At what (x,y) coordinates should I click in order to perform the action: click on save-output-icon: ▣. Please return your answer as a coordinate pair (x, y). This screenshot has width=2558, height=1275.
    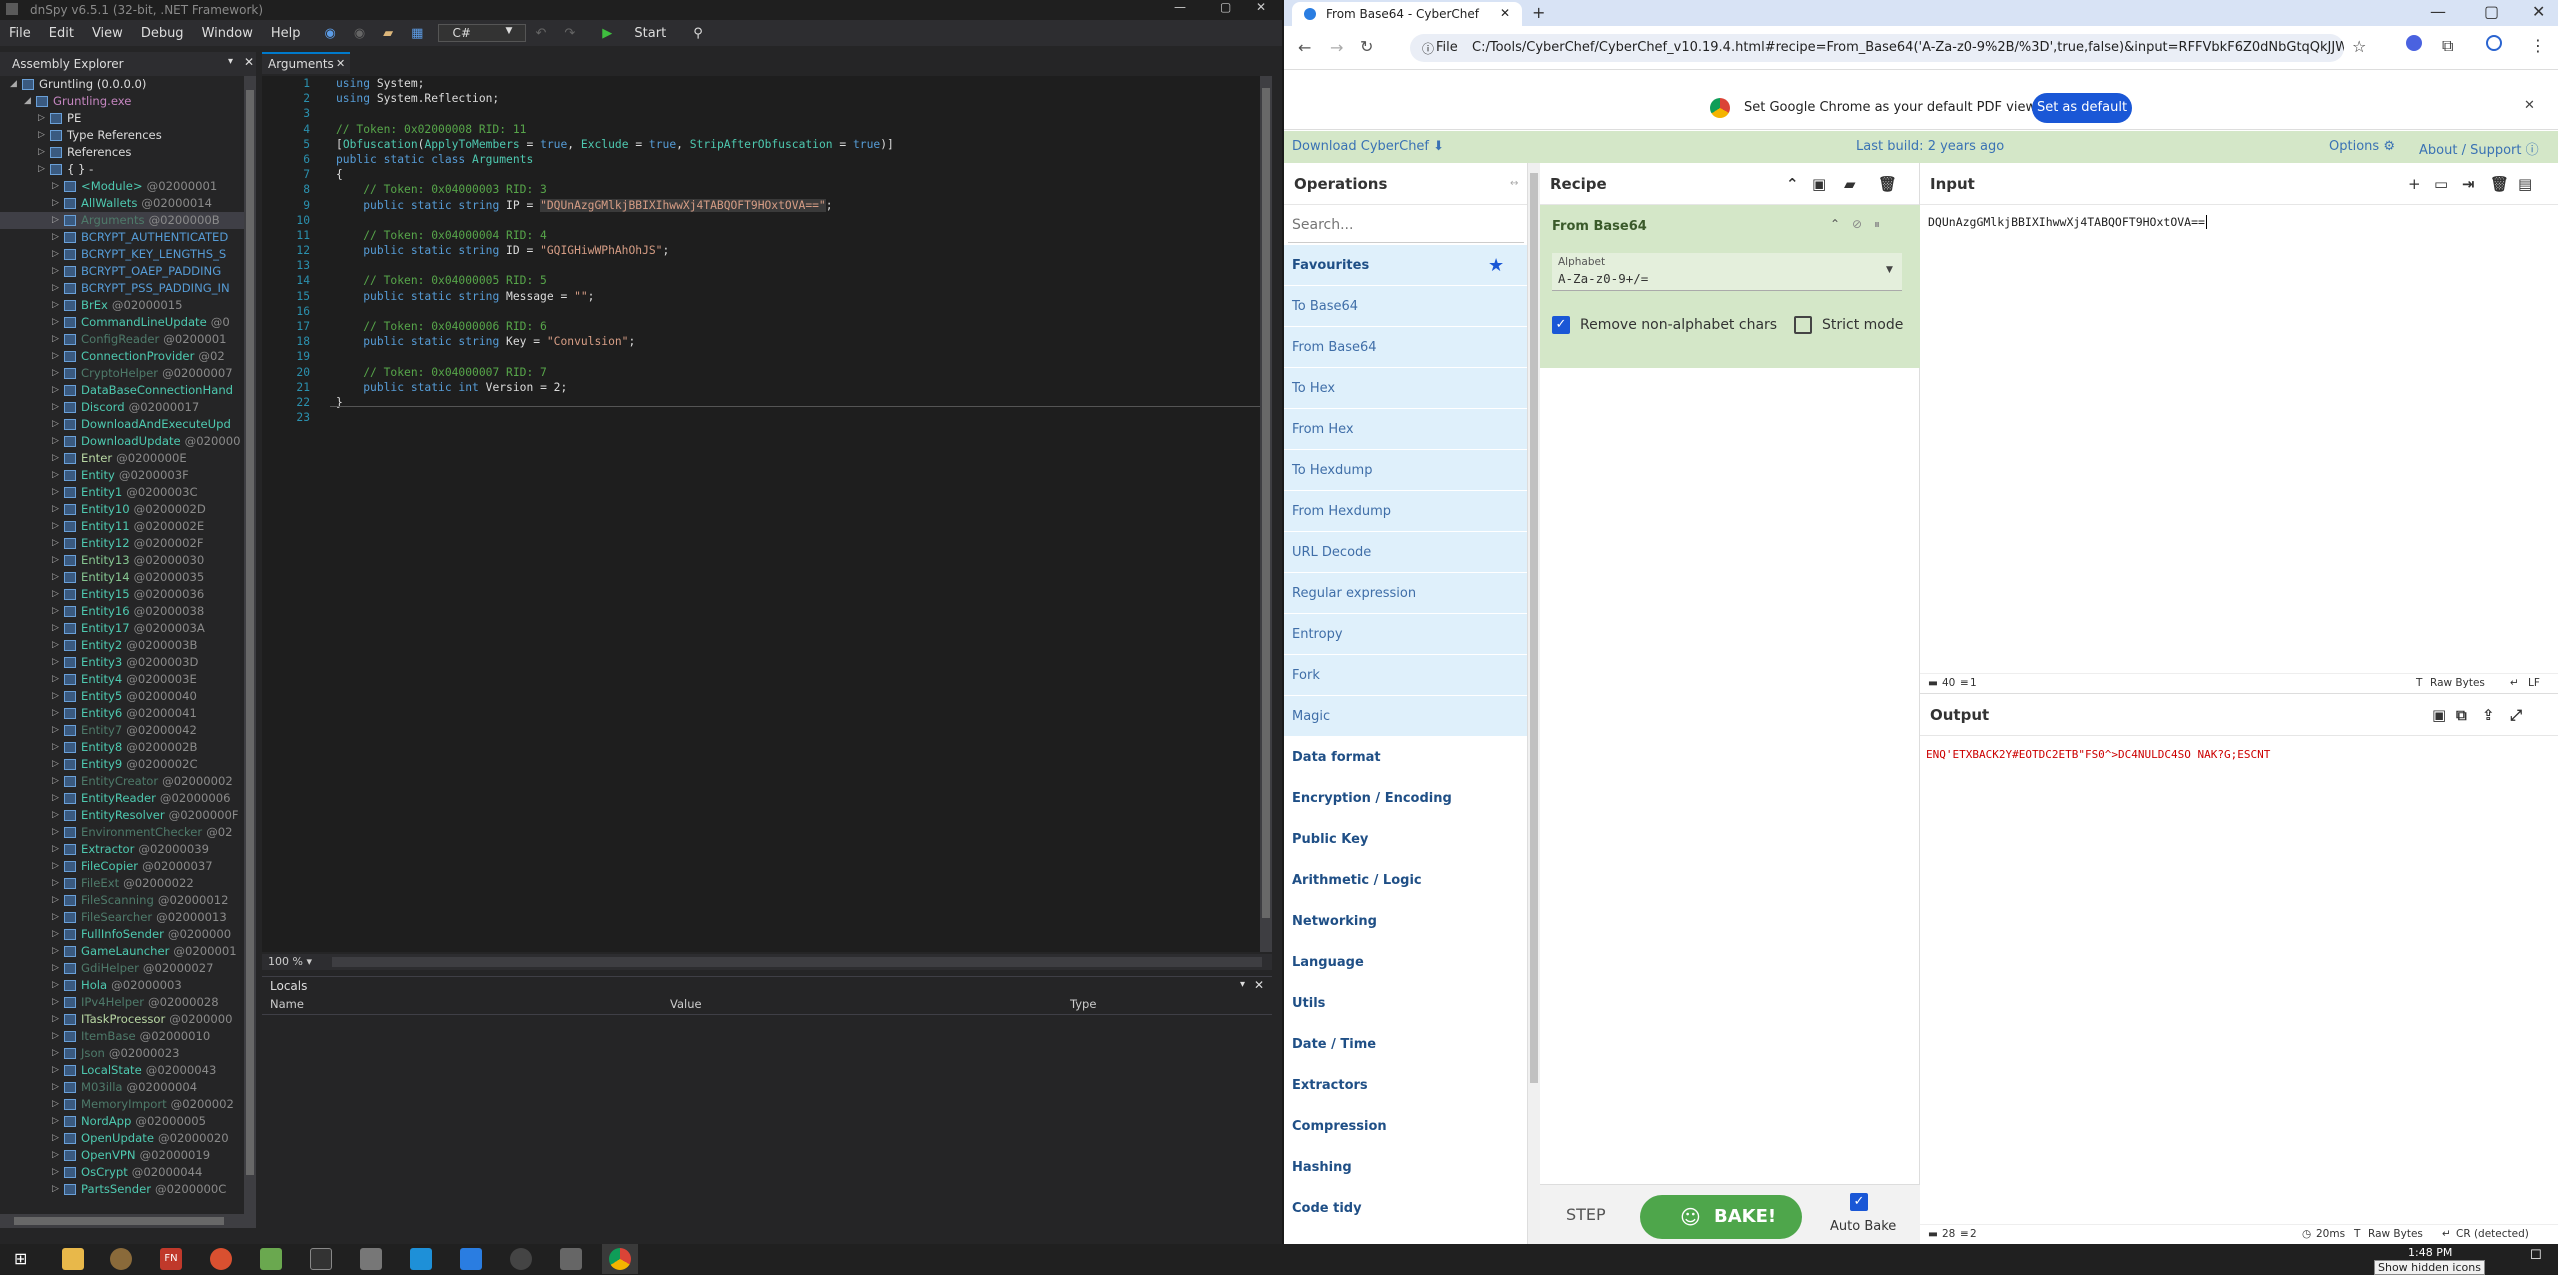
    Looking at the image, I should click on (2439, 715).